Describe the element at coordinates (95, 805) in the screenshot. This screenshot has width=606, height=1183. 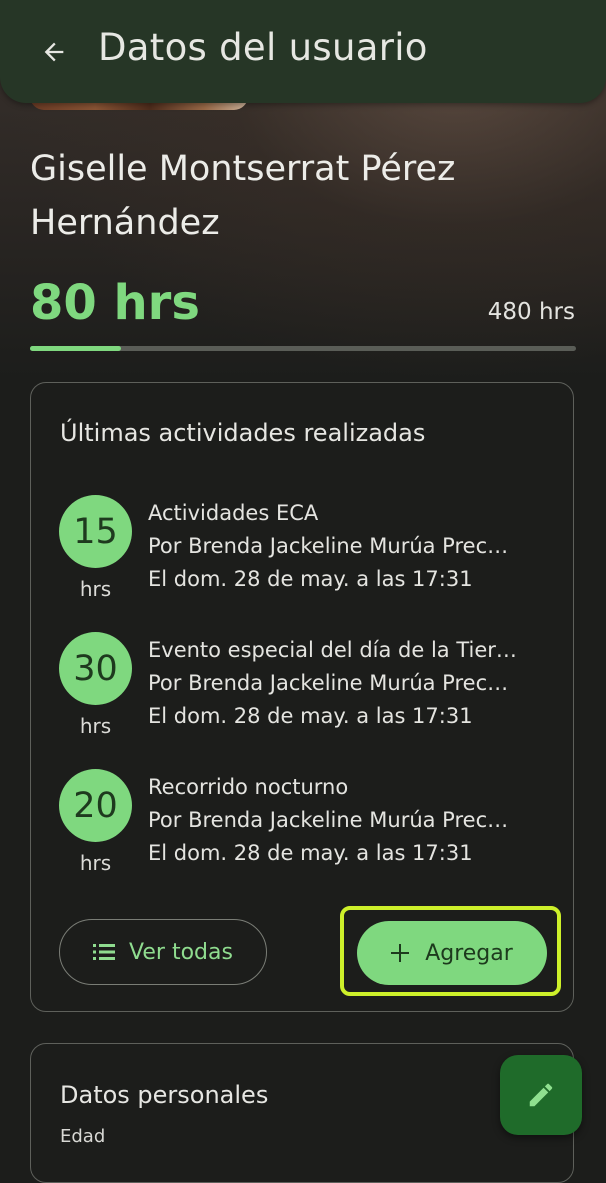
I see `activity-hours-badge: 20` at that location.